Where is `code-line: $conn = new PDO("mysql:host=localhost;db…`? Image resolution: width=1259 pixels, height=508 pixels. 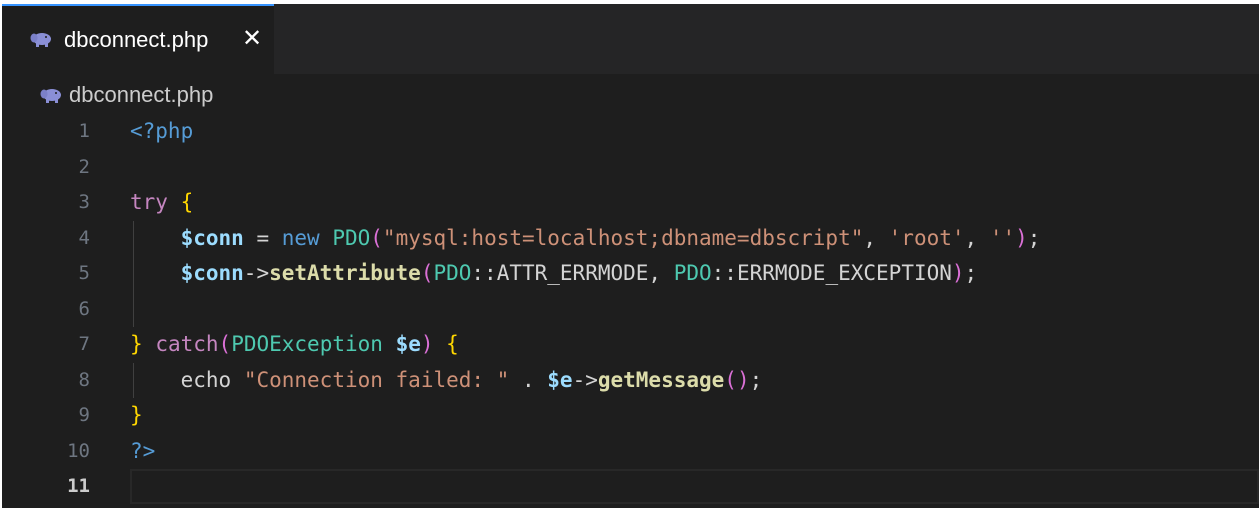 code-line: $conn = new PDO("mysql:host=localhost;db… is located at coordinates (585, 238).